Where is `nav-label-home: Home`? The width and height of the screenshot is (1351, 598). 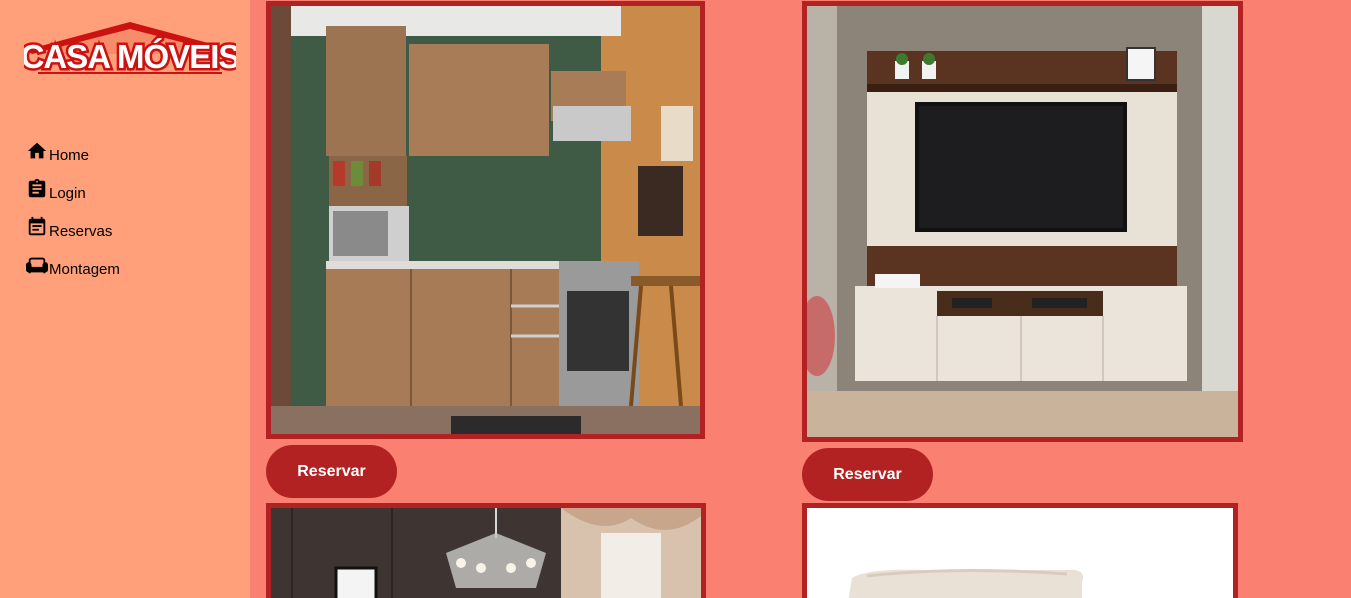
nav-label-home: Home is located at coordinates (69, 155).